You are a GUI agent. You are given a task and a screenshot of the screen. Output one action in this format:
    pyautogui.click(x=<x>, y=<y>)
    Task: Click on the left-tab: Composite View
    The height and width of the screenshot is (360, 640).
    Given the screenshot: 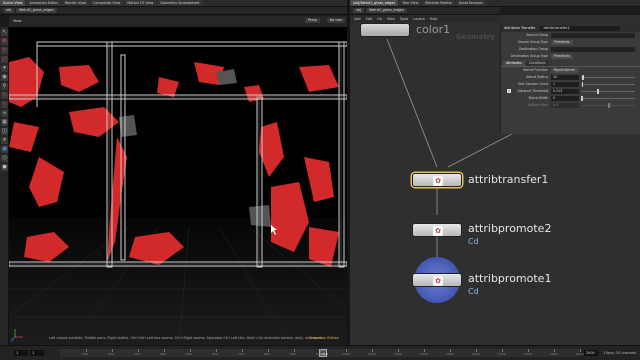 What is the action you would take?
    pyautogui.click(x=107, y=3)
    